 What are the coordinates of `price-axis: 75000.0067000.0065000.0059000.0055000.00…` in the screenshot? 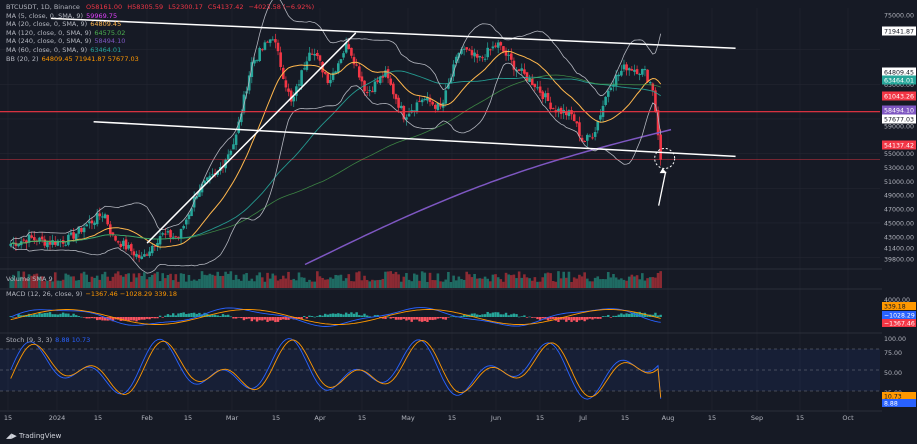 It's located at (899, 222).